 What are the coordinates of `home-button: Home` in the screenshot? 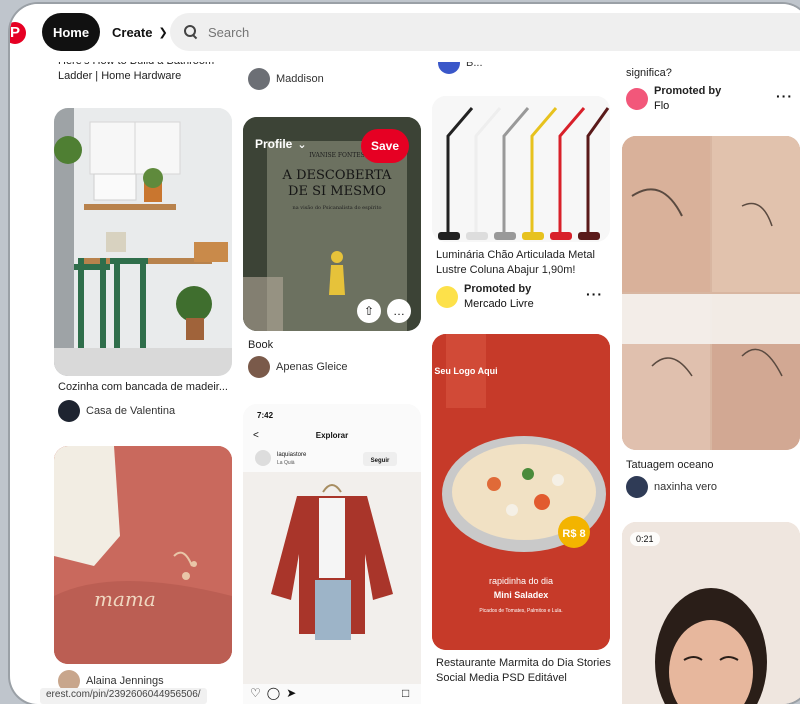 It's located at (71, 32).